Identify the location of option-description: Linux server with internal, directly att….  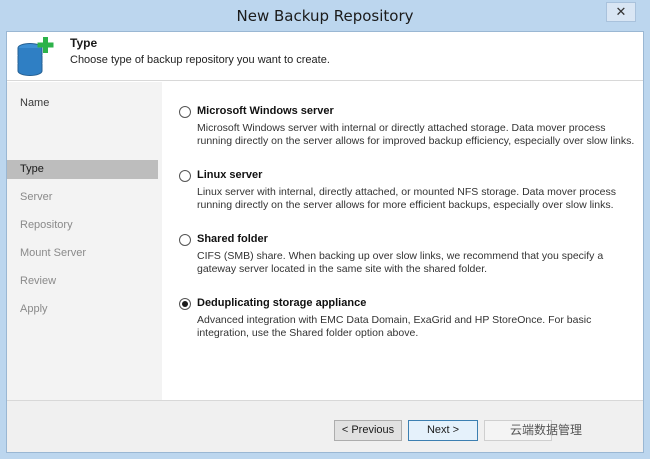
(407, 198).